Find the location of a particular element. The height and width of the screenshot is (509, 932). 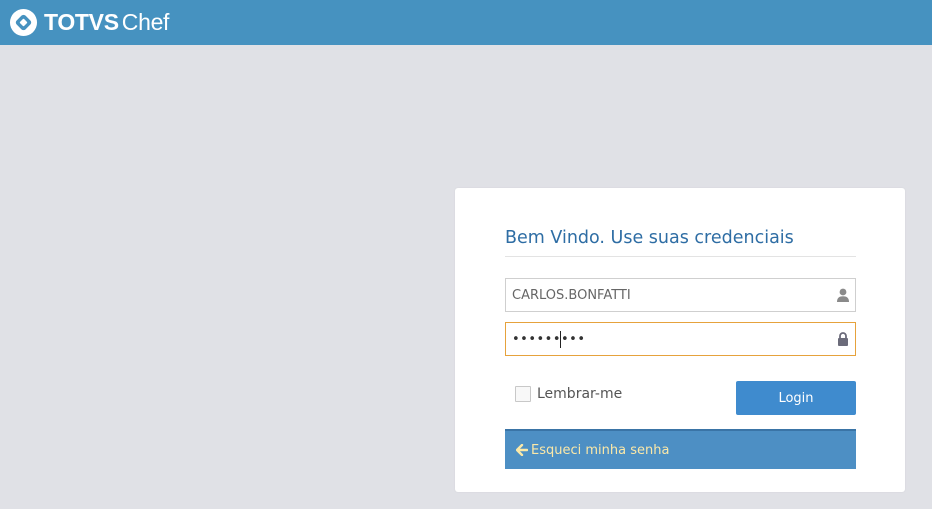

password-input is located at coordinates (669, 339).